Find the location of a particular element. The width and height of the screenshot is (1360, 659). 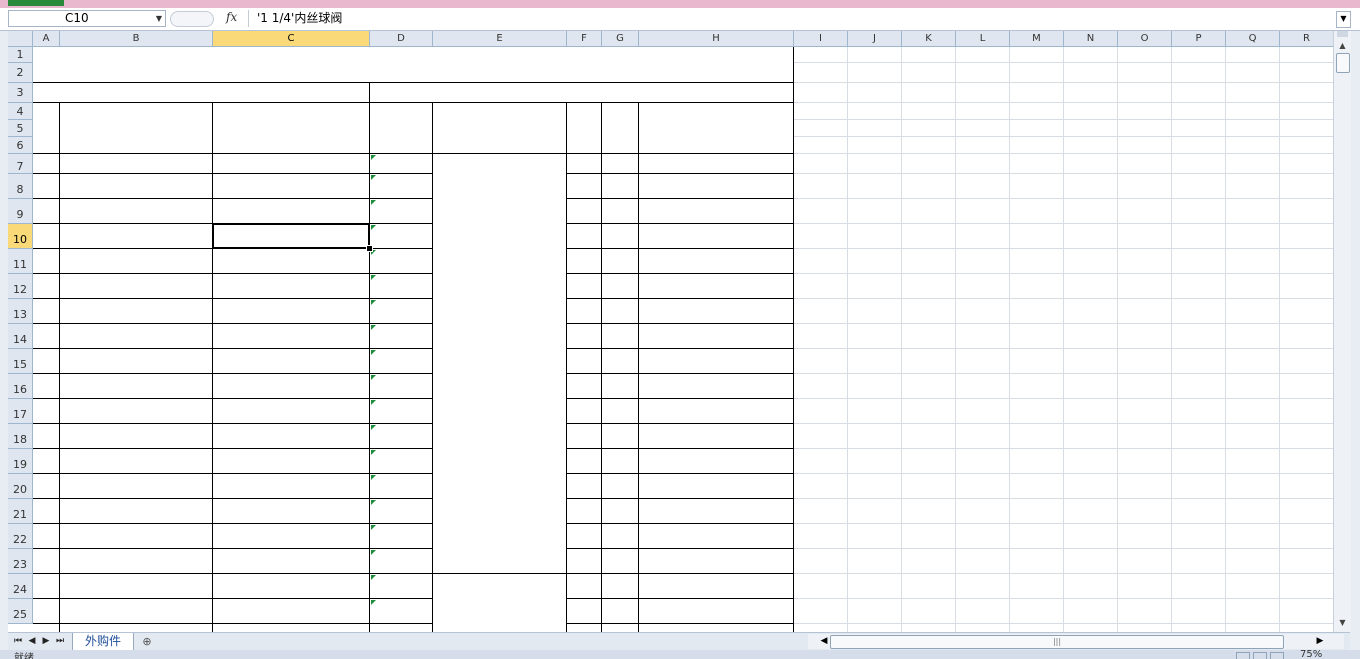

column-header-q: Q is located at coordinates (1253, 39).